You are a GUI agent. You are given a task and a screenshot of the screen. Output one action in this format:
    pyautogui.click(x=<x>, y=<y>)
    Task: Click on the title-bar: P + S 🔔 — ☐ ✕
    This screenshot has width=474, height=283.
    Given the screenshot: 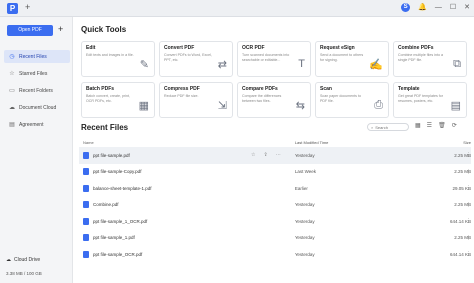 What is the action you would take?
    pyautogui.click(x=237, y=8)
    